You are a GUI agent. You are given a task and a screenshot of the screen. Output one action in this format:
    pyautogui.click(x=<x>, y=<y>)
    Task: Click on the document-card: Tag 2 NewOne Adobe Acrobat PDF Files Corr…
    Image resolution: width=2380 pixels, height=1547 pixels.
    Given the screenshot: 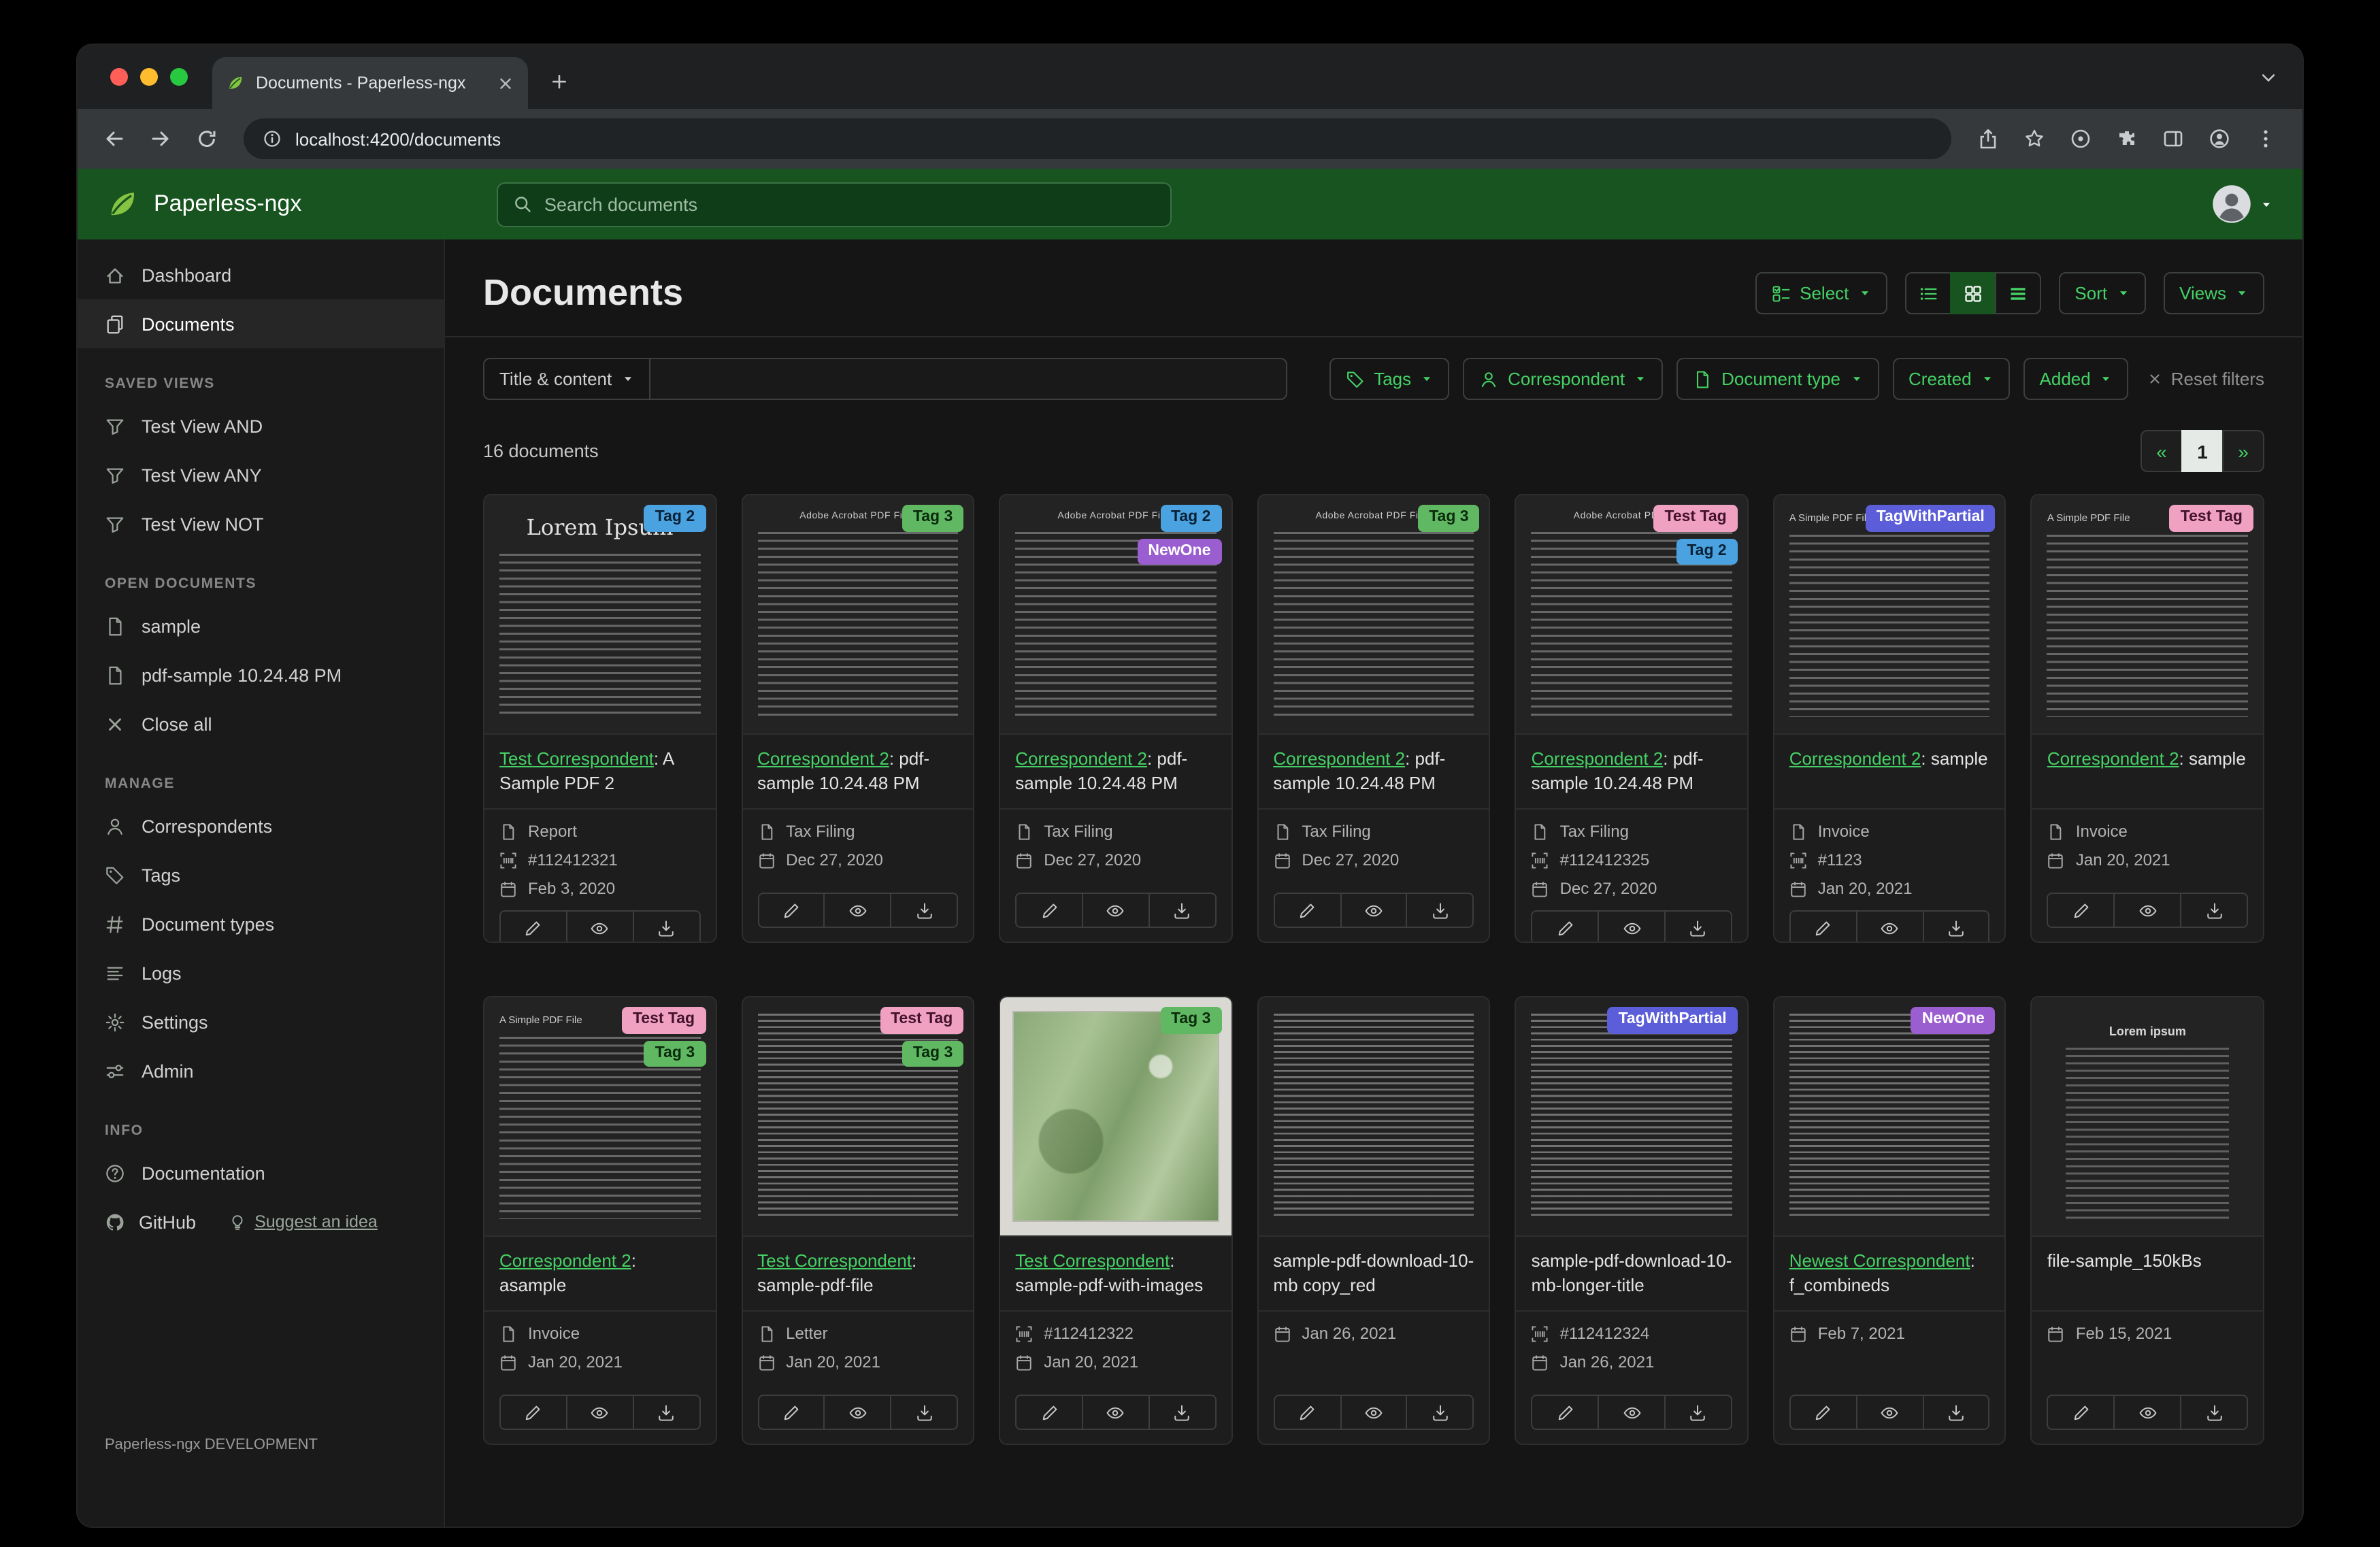 What is the action you would take?
    pyautogui.click(x=1116, y=719)
    